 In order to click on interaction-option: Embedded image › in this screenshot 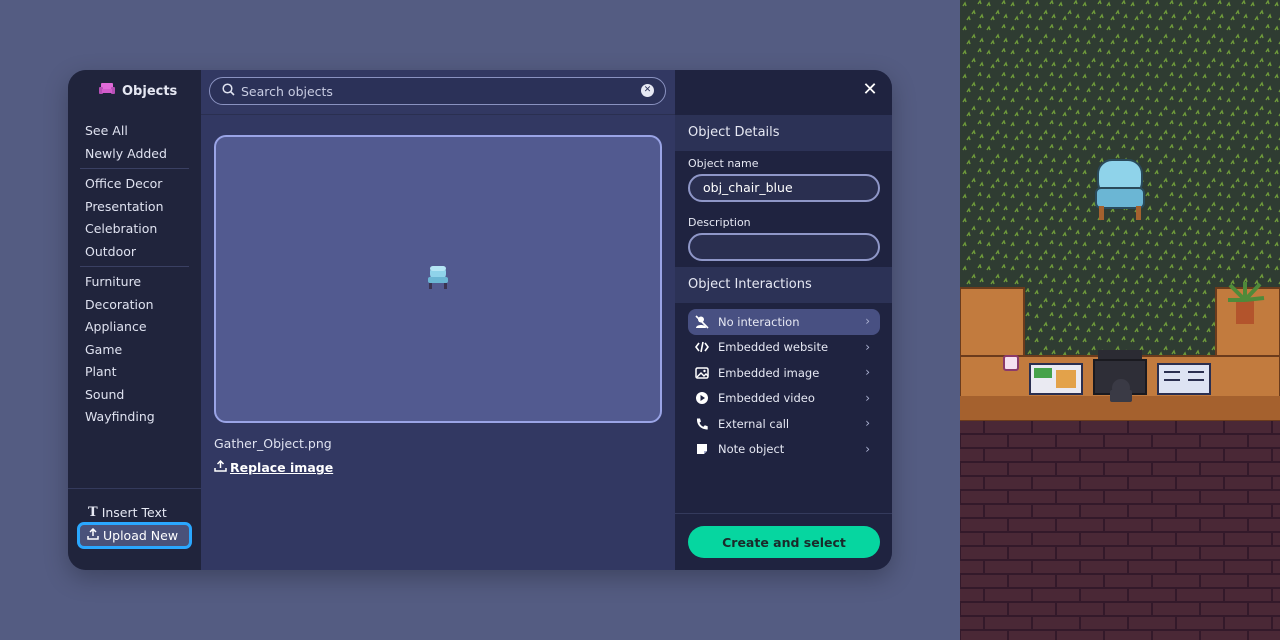, I will do `click(784, 373)`.